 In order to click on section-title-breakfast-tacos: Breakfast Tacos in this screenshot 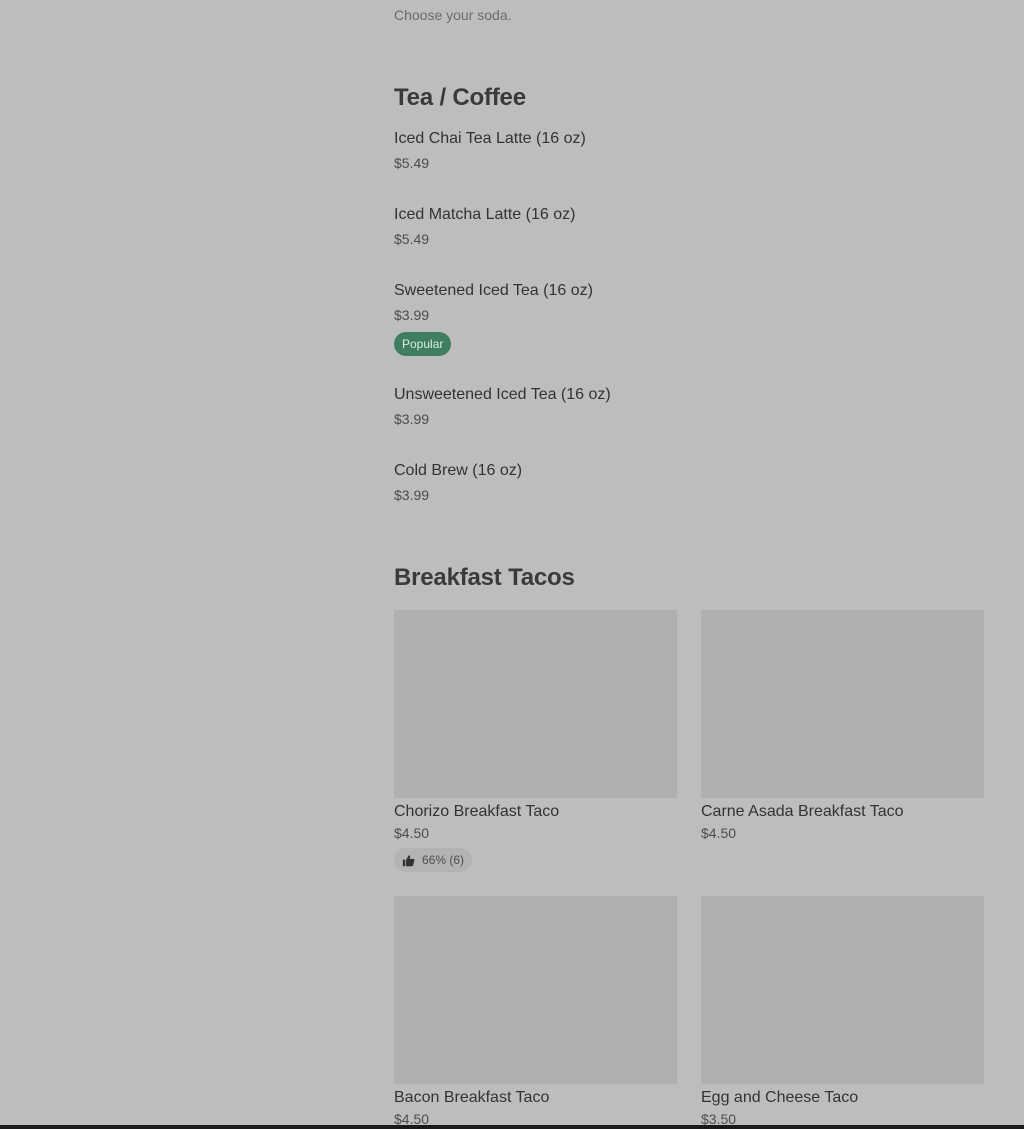, I will do `click(484, 577)`.